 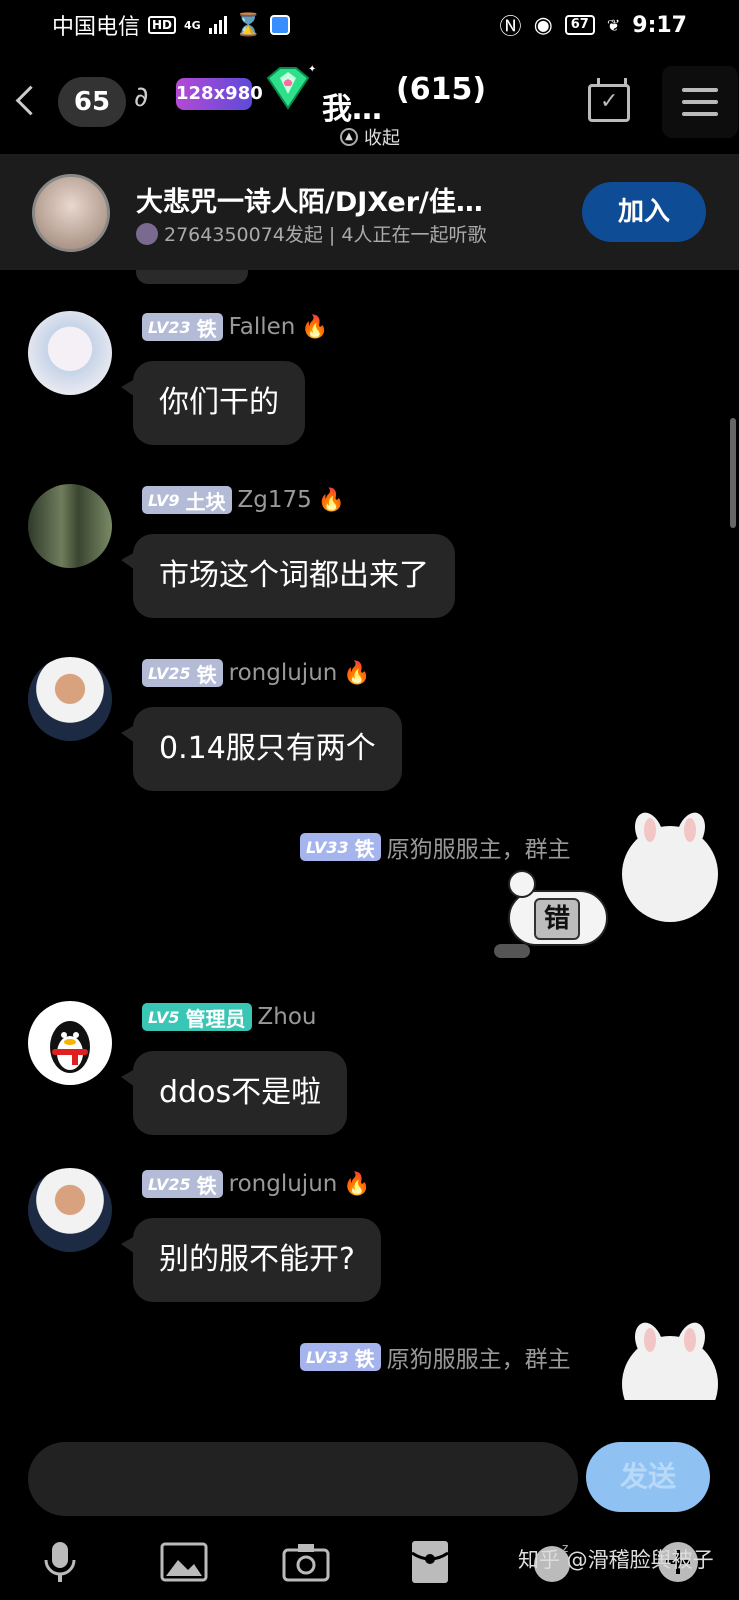 What do you see at coordinates (616, 1560) in the screenshot?
I see `watermark-text: 知乎 @滑稽脸舆被子` at bounding box center [616, 1560].